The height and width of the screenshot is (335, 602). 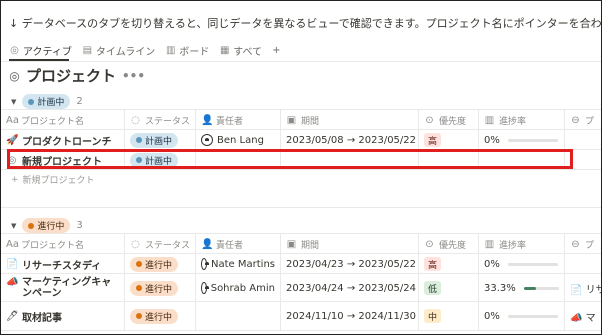 What do you see at coordinates (585, 288) in the screenshot?
I see `relation-value: 📄 リサ` at bounding box center [585, 288].